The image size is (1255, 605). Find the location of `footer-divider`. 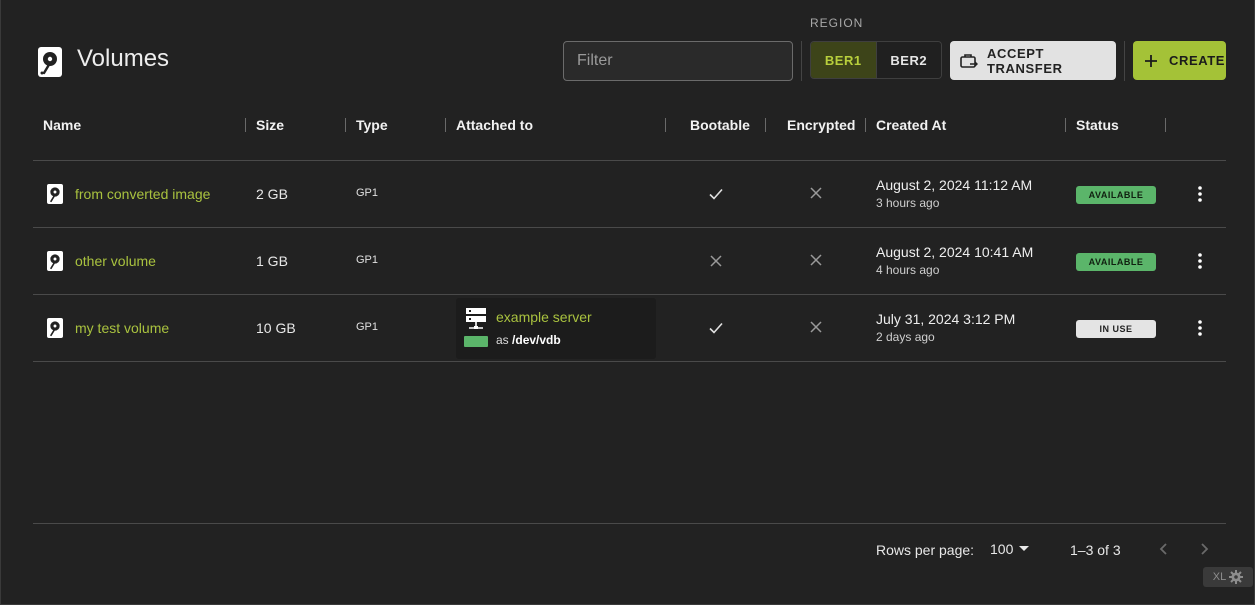

footer-divider is located at coordinates (629, 523).